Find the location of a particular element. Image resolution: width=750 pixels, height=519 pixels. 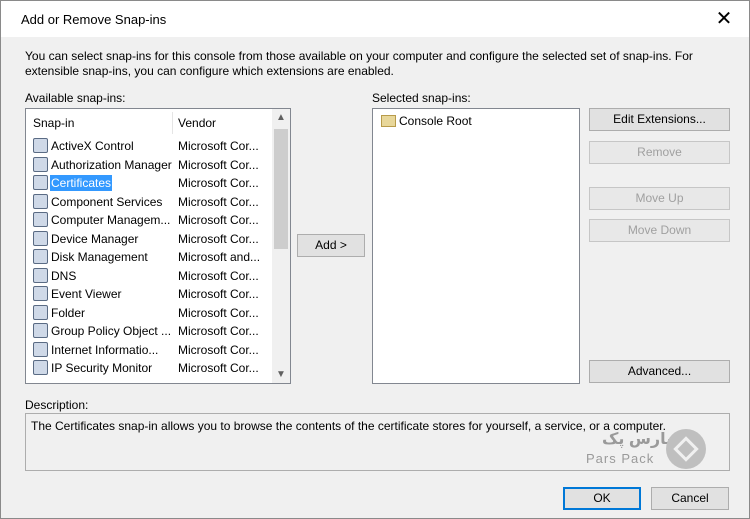

snapin-name: Certificates is located at coordinates (81, 183).